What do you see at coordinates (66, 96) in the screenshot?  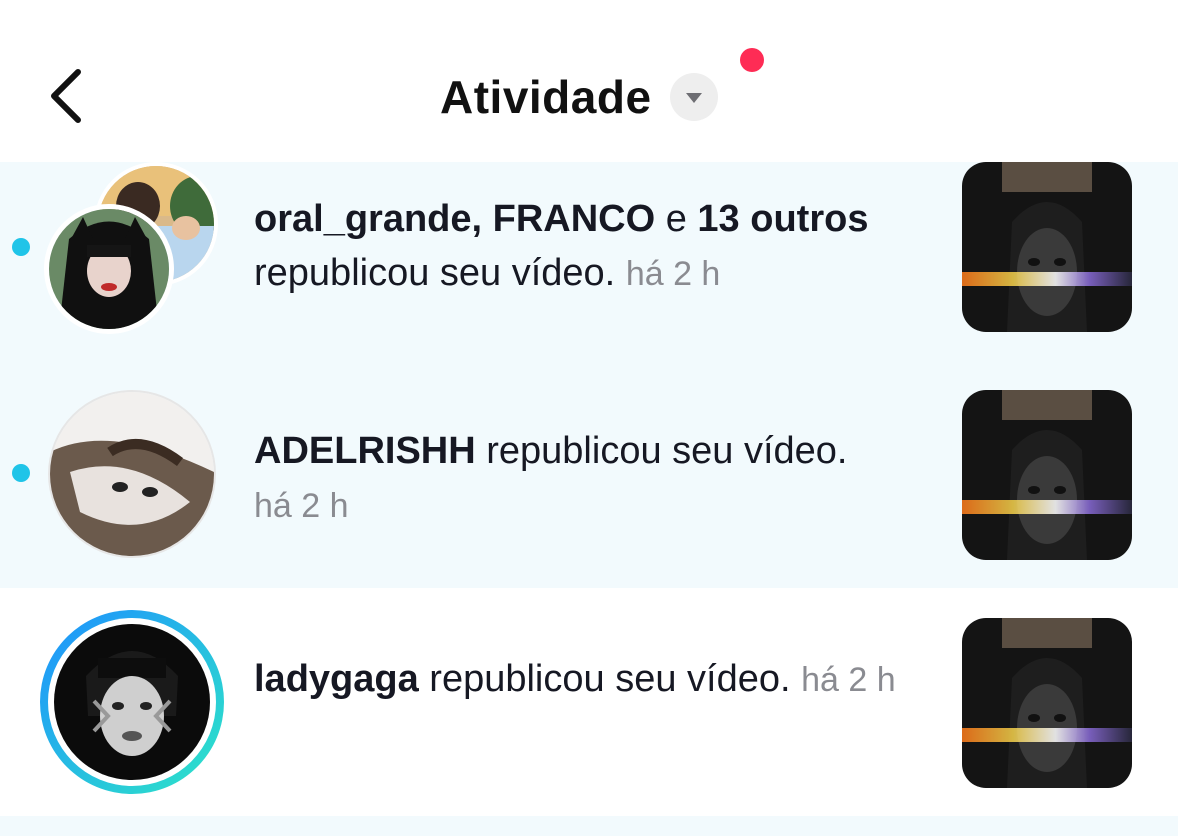 I see `chevron-left-icon` at bounding box center [66, 96].